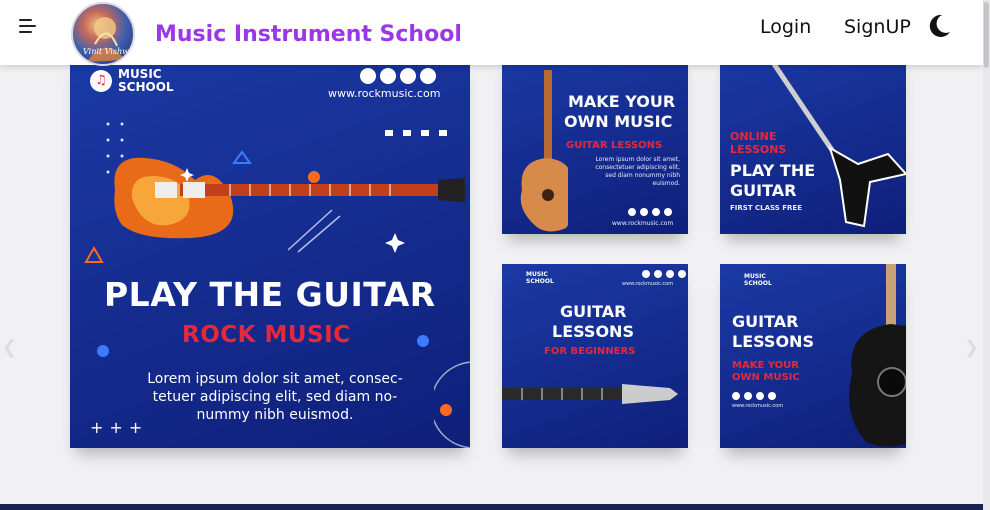  What do you see at coordinates (763, 190) in the screenshot?
I see `card-title-line2: GUITAR` at bounding box center [763, 190].